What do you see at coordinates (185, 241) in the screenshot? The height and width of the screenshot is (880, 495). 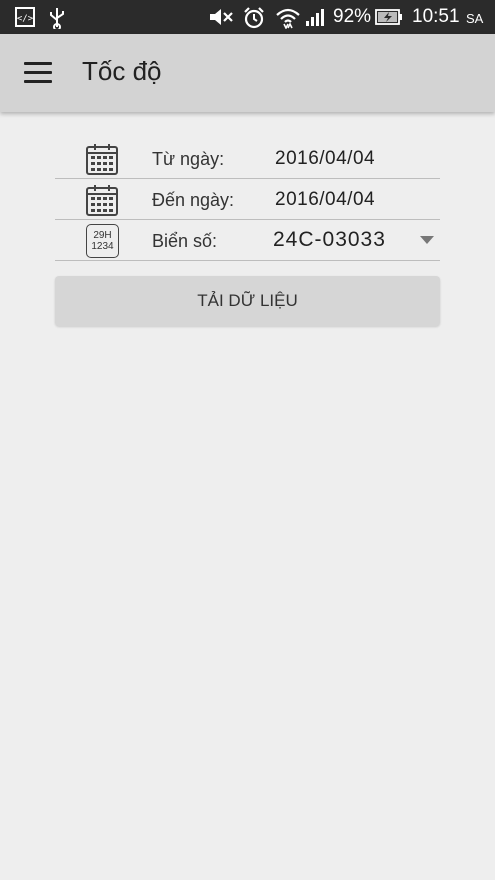 I see `plate-label: Biển số:` at bounding box center [185, 241].